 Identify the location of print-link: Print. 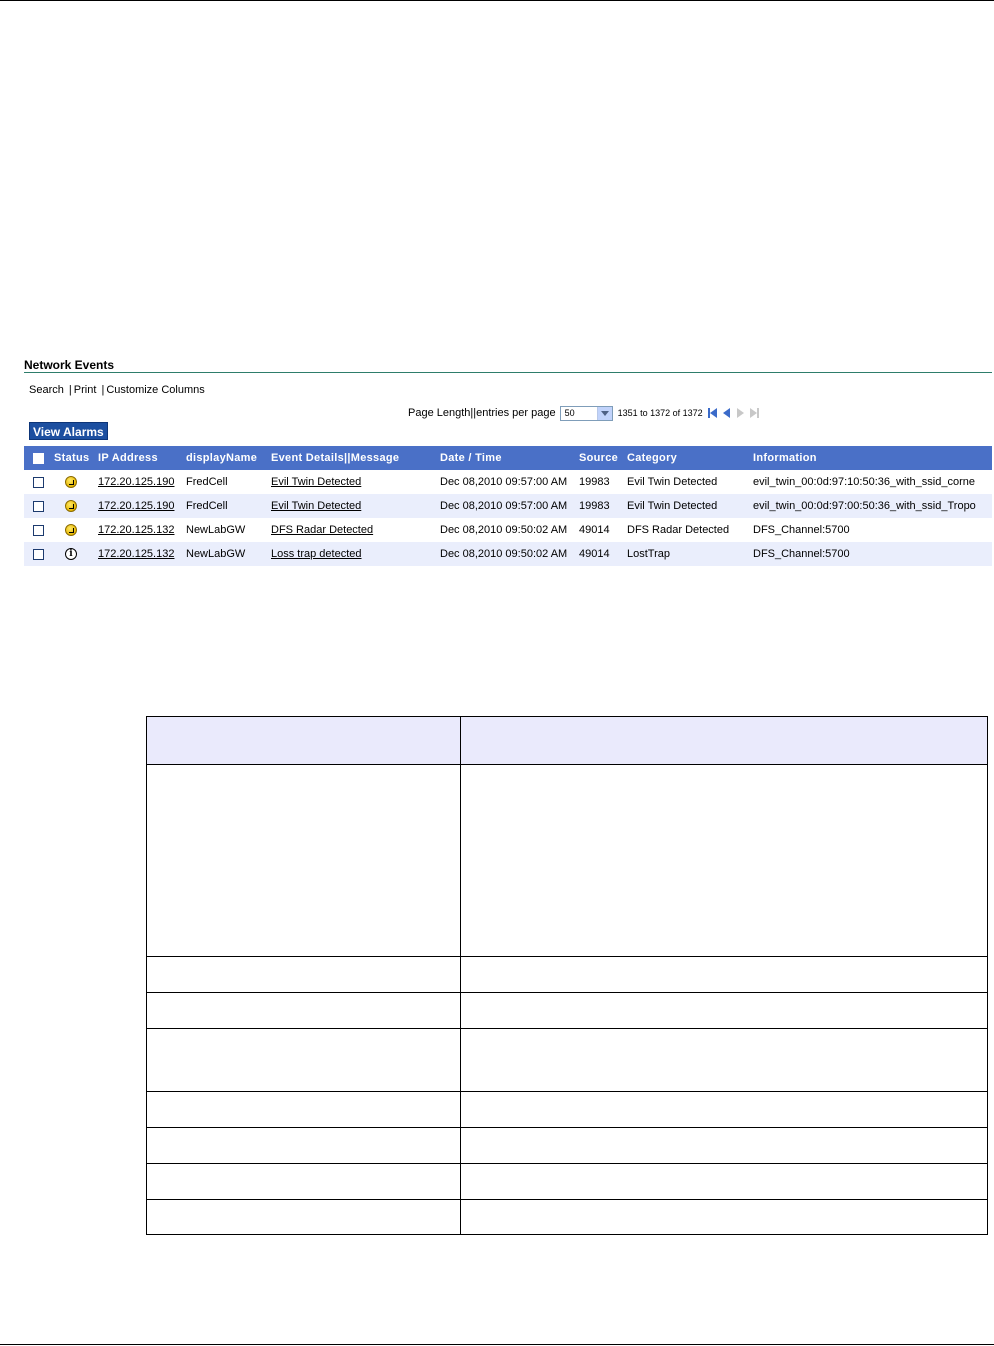
(85, 390).